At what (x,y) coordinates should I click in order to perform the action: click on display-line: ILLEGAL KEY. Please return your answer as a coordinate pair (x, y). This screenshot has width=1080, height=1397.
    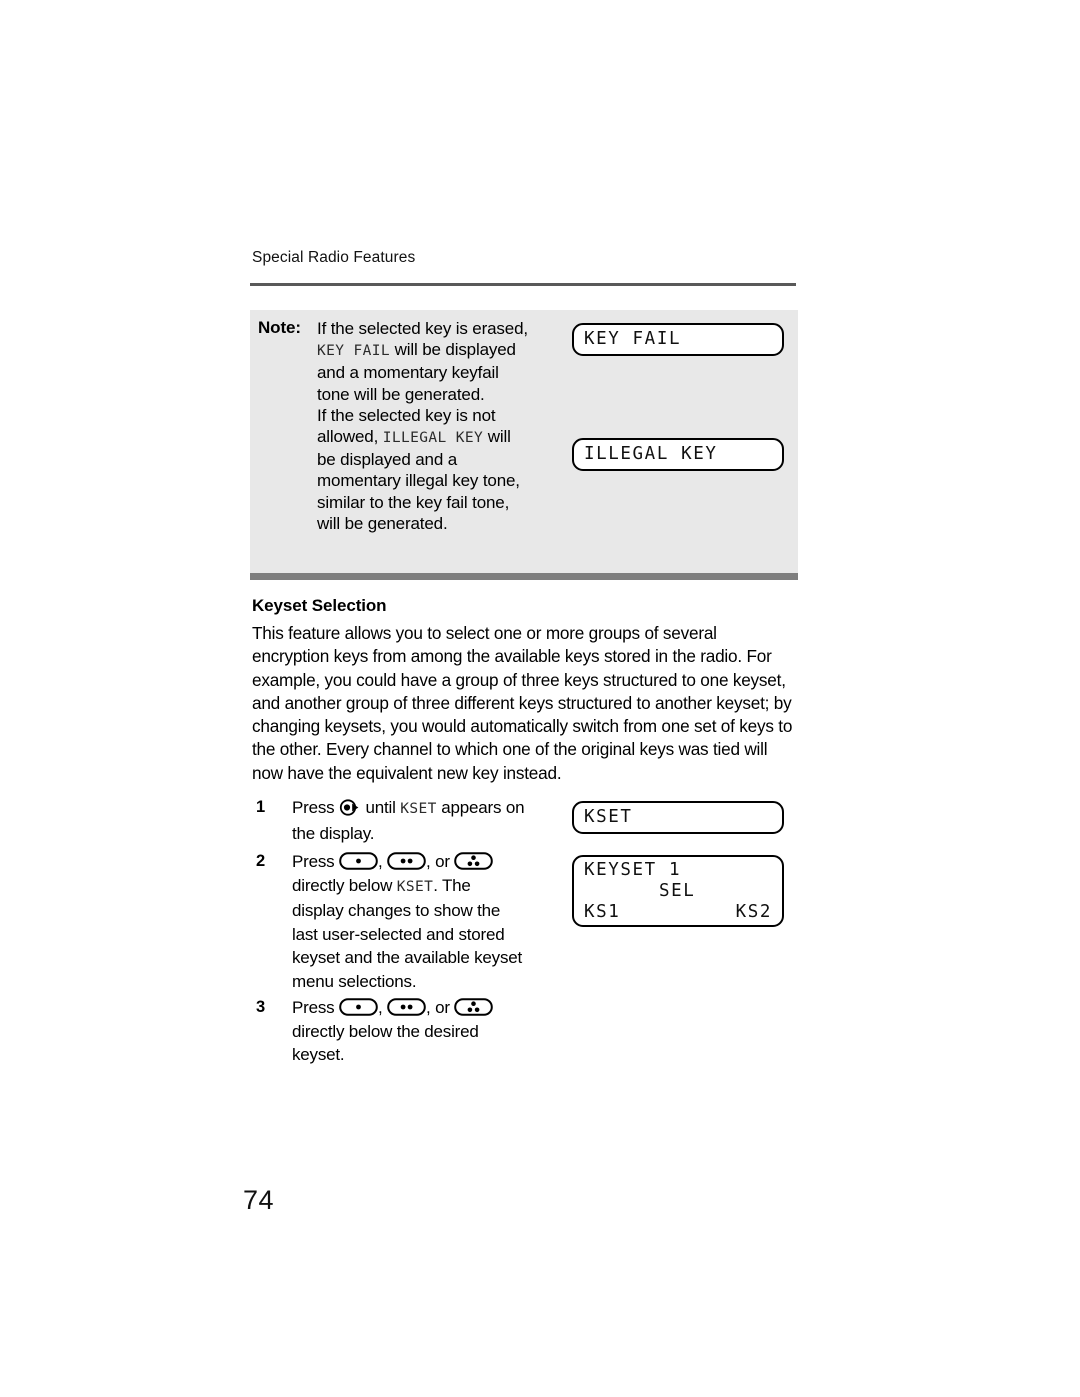
    Looking at the image, I should click on (651, 454).